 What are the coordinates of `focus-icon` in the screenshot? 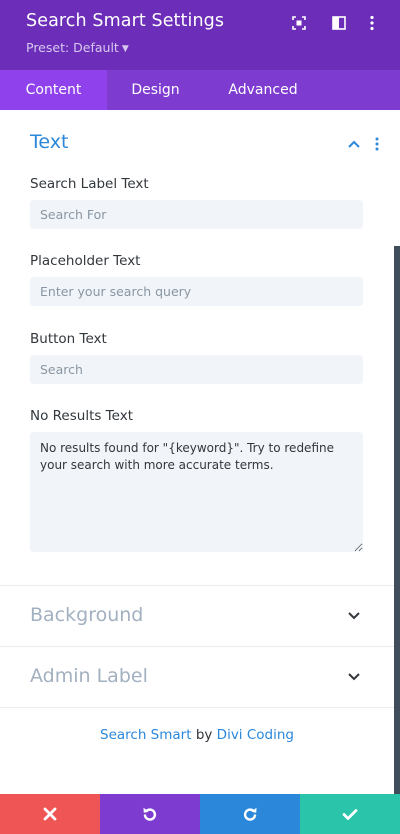 It's located at (299, 23).